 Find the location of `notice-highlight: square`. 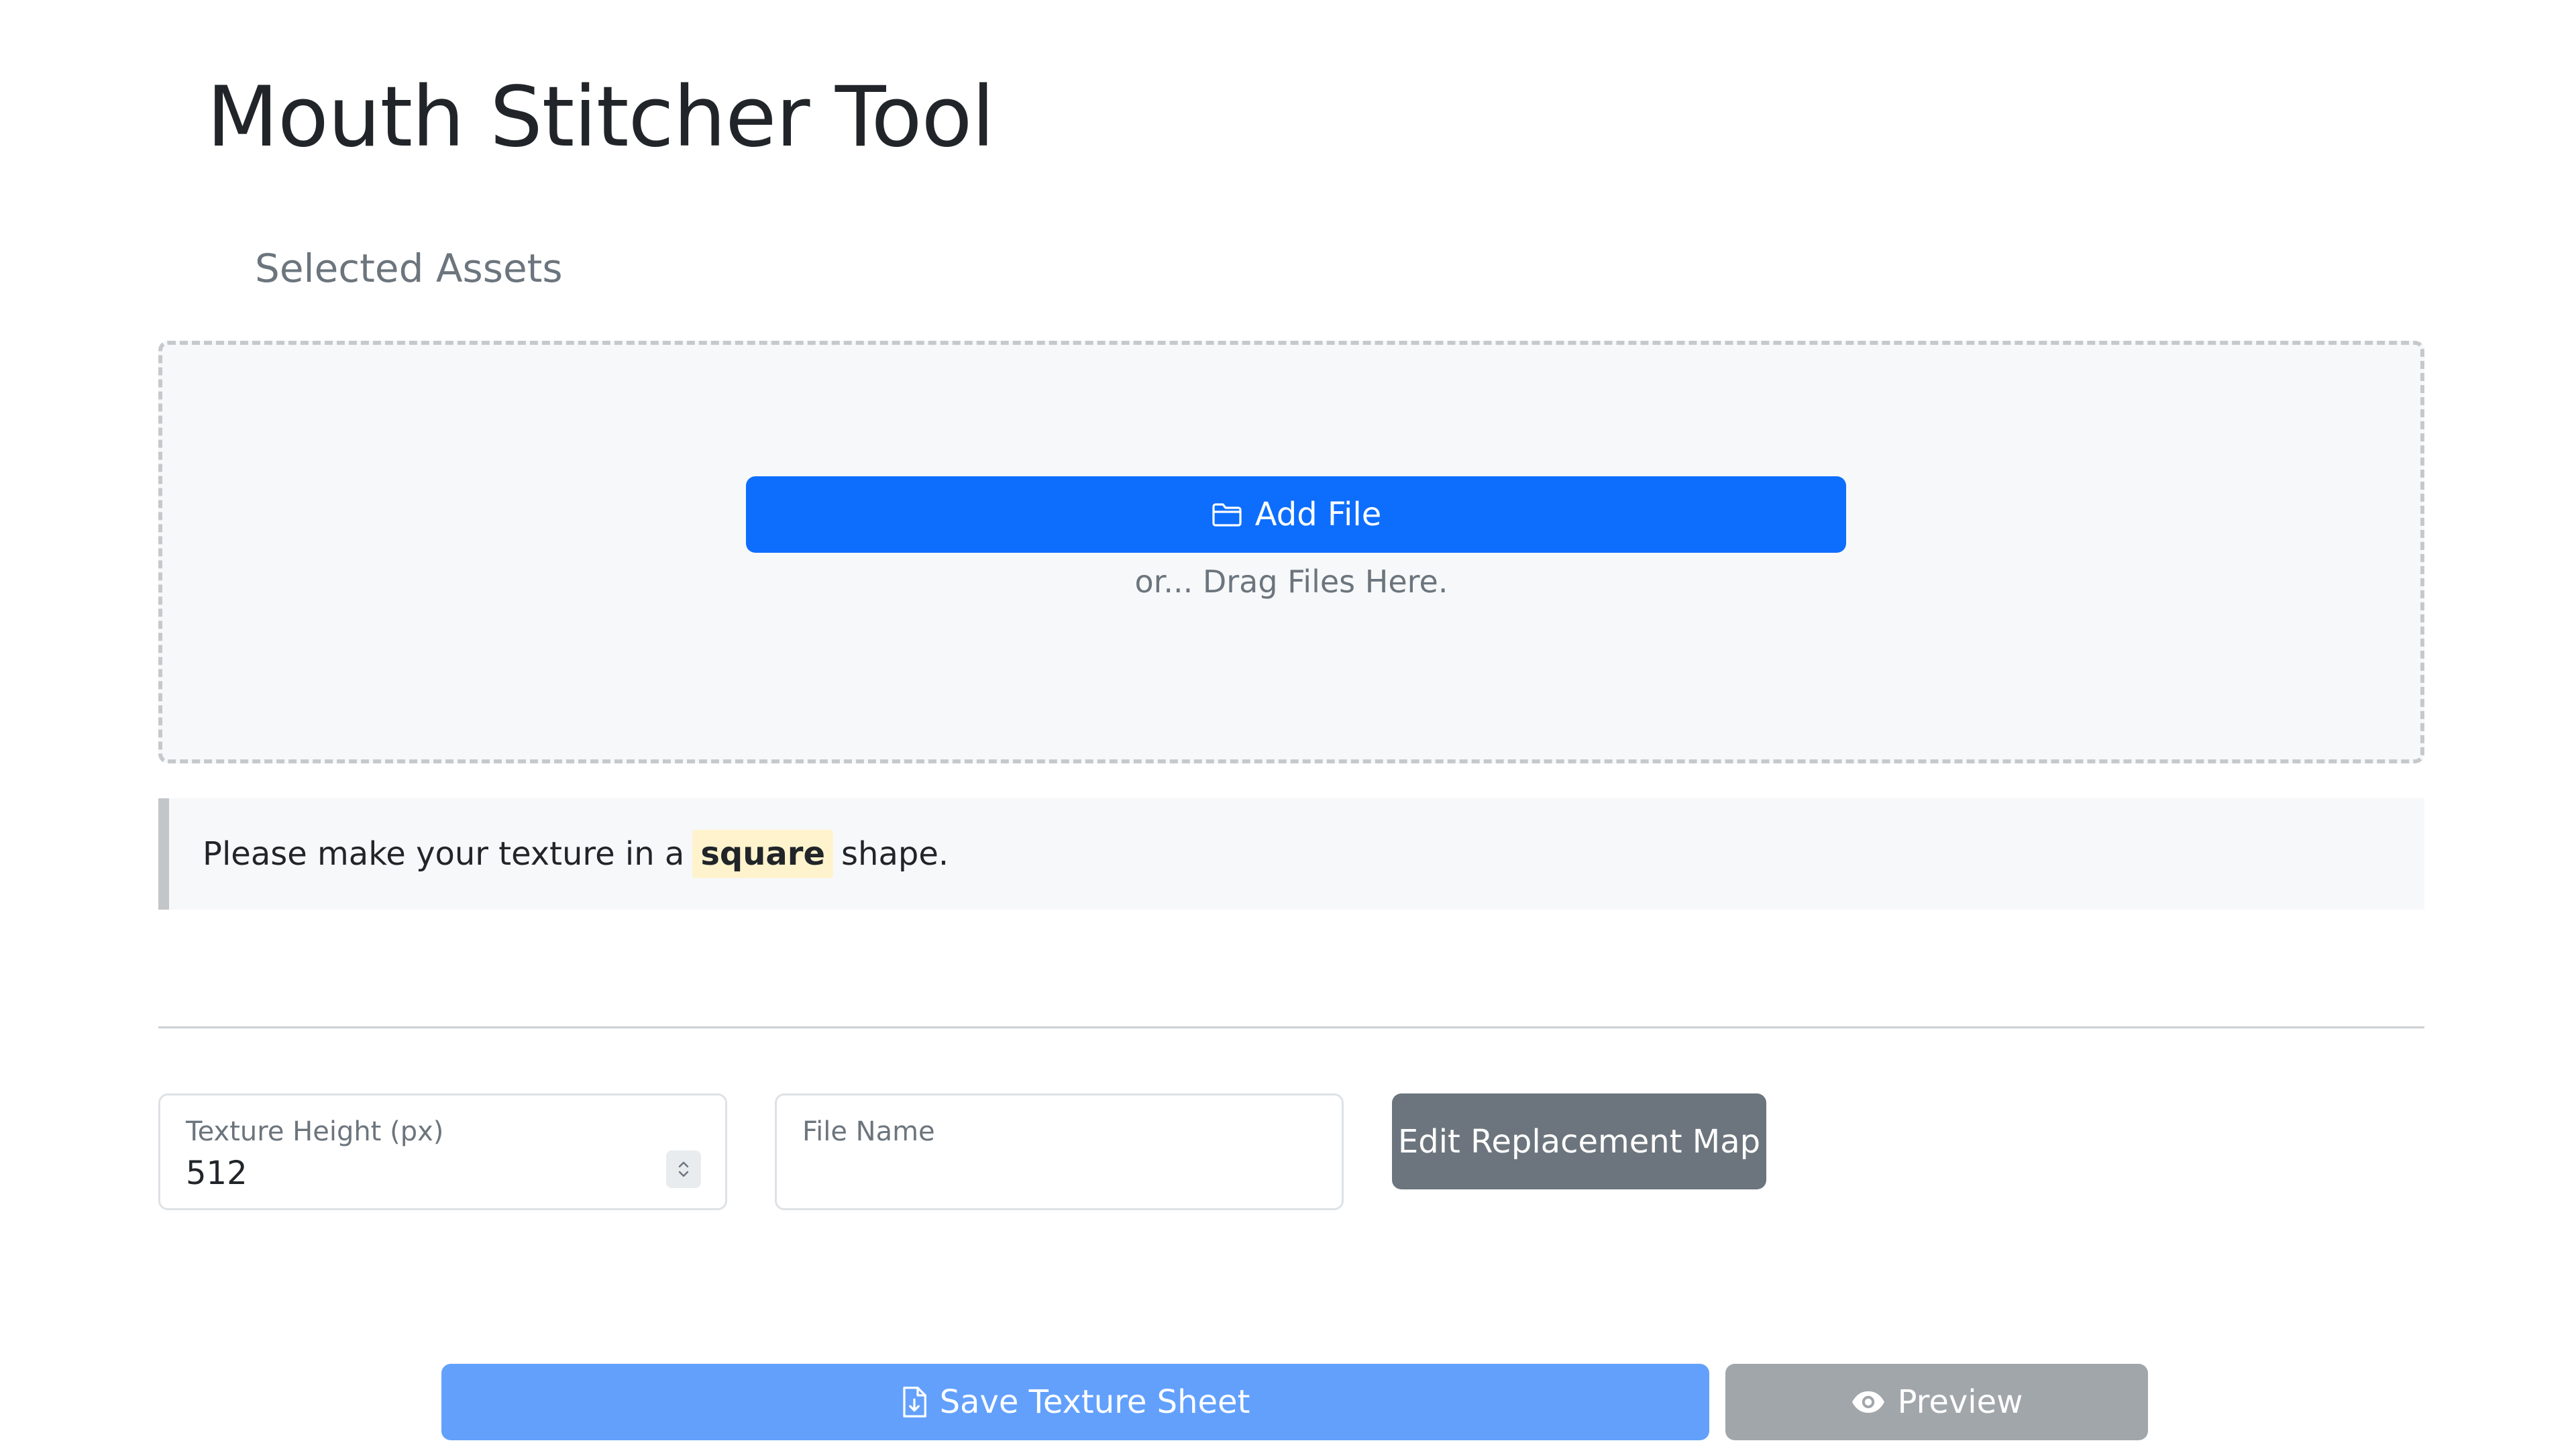

notice-highlight: square is located at coordinates (763, 854).